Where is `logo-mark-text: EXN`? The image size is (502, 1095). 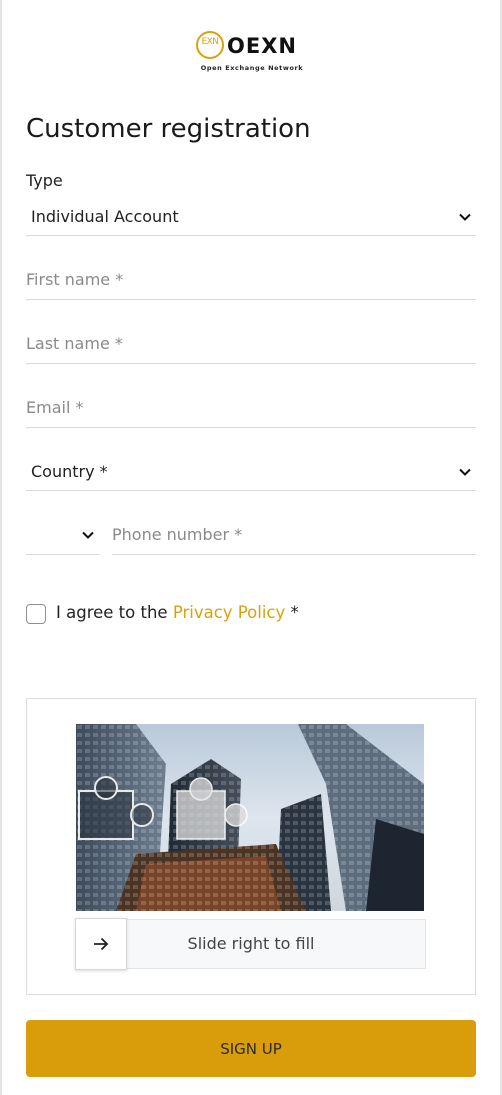
logo-mark-text: EXN is located at coordinates (210, 42).